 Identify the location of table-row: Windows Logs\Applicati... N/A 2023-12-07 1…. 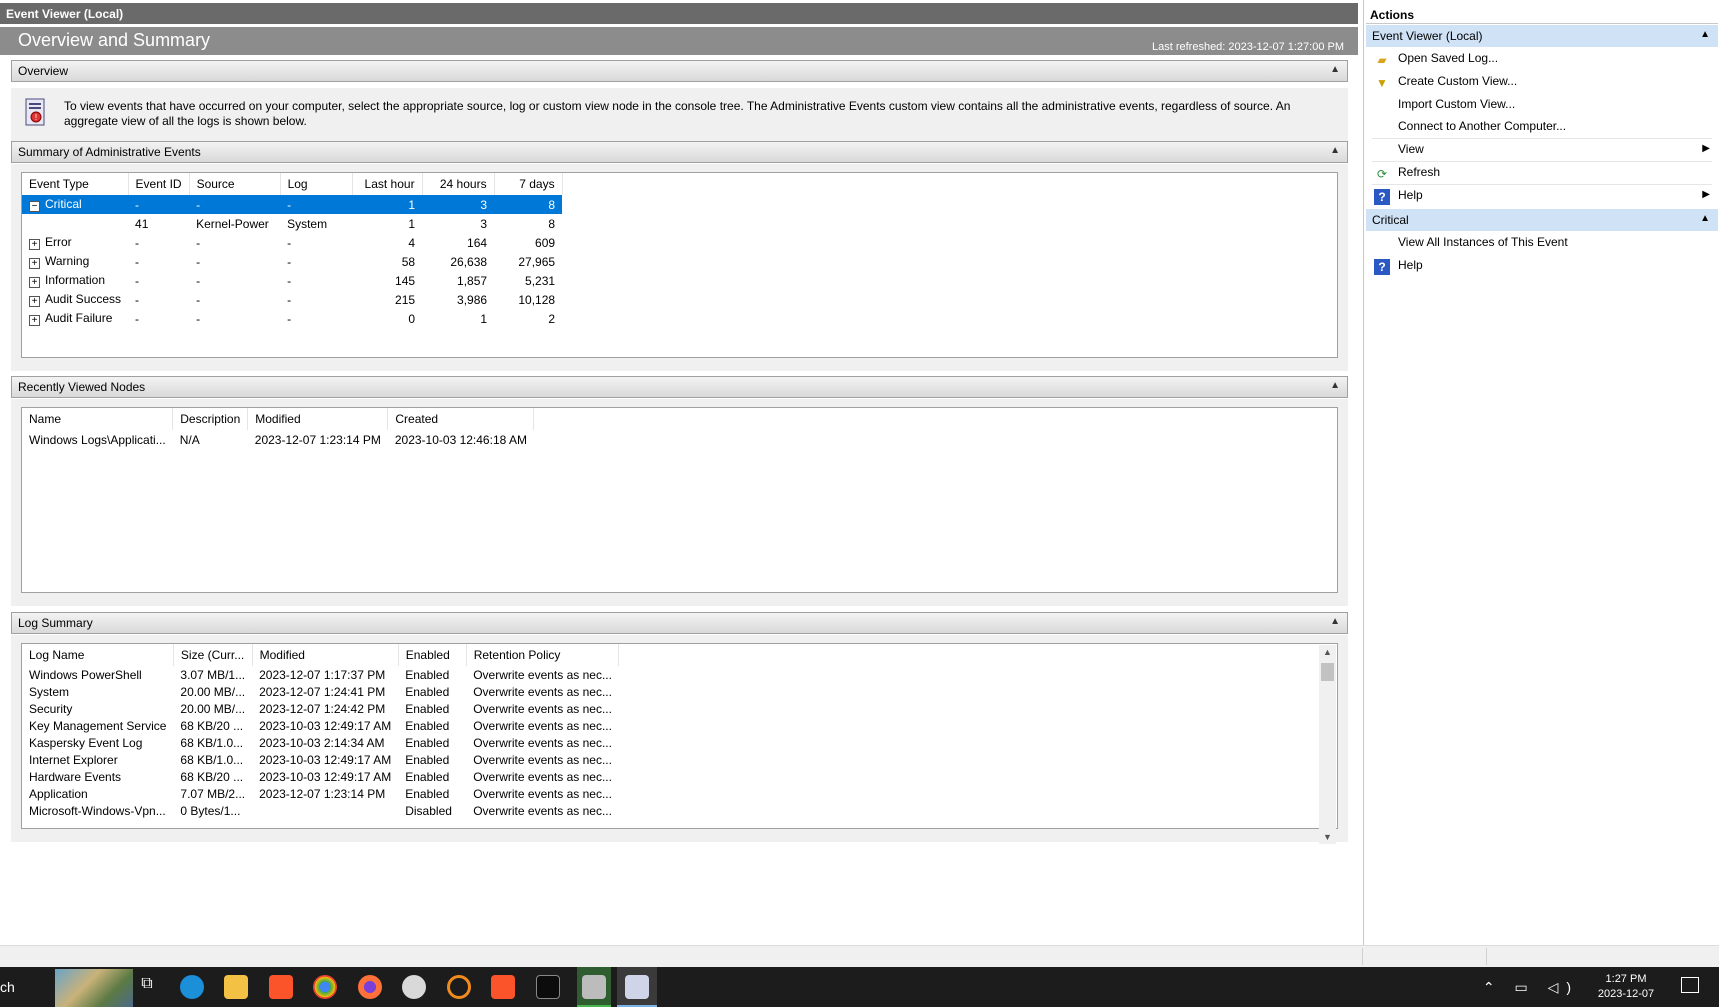
(278, 439).